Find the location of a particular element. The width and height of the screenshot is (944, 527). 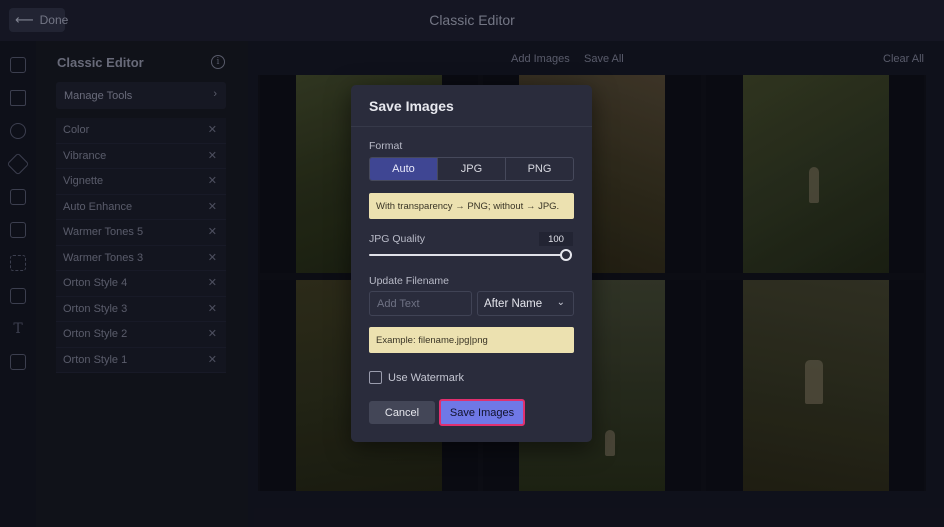

quality-label: JPG Quality is located at coordinates (397, 239).